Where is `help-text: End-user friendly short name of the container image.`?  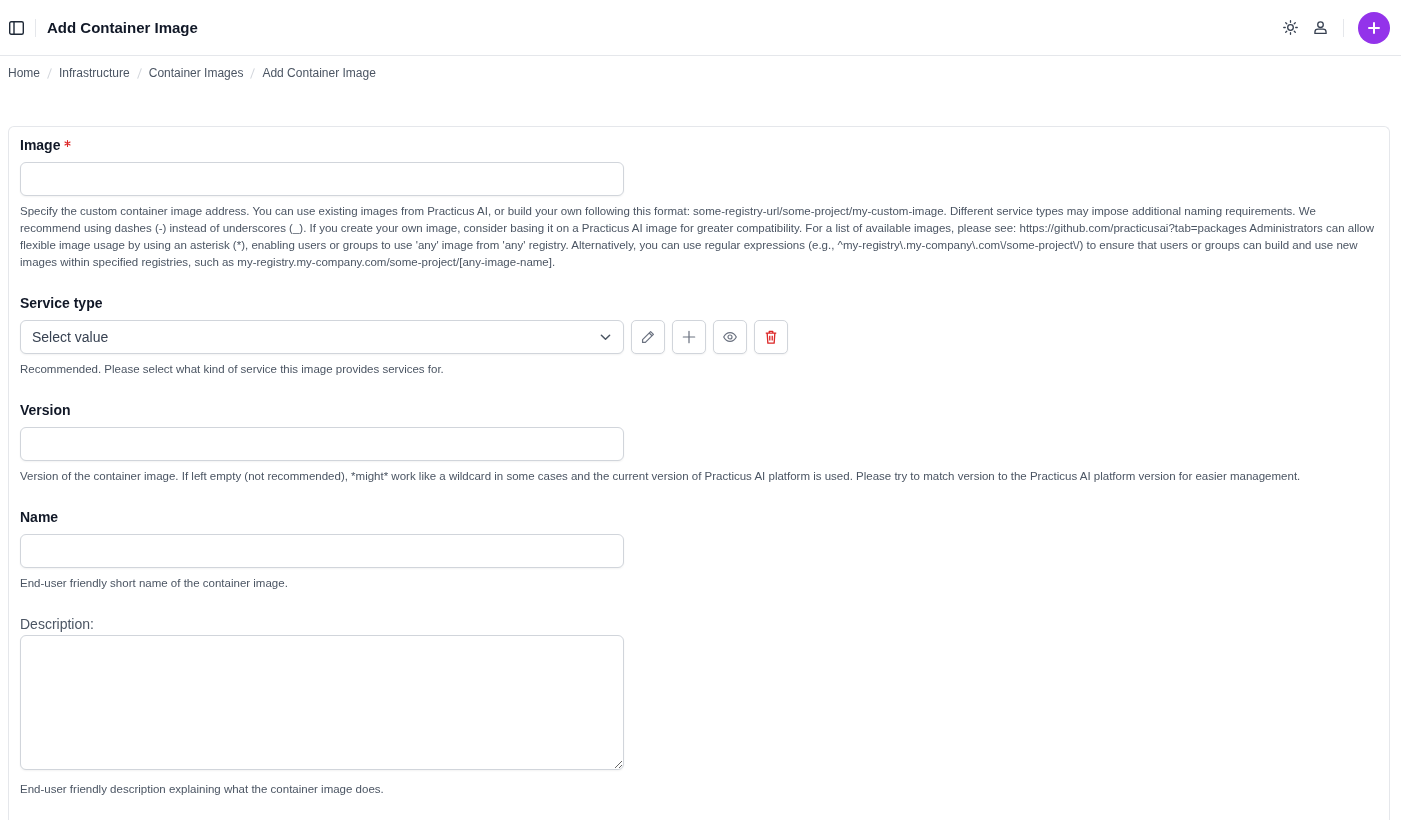
help-text: End-user friendly short name of the container image. is located at coordinates (154, 583).